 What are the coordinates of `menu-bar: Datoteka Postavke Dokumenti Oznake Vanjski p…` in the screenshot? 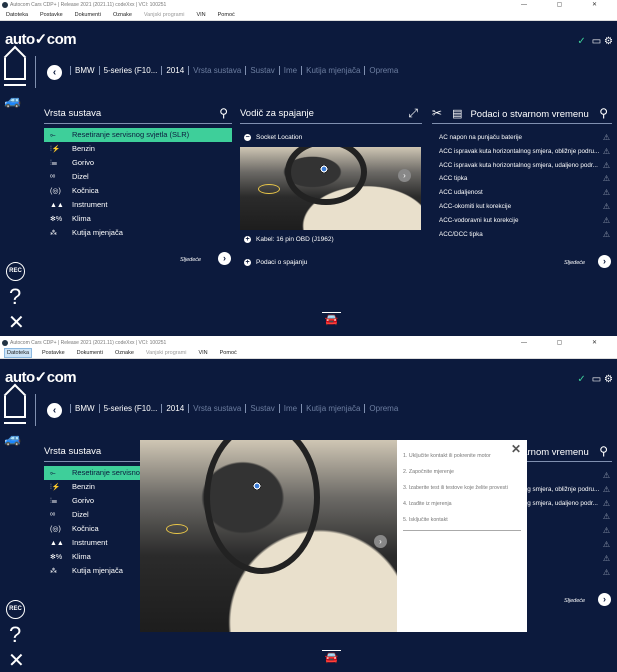 It's located at (308, 15).